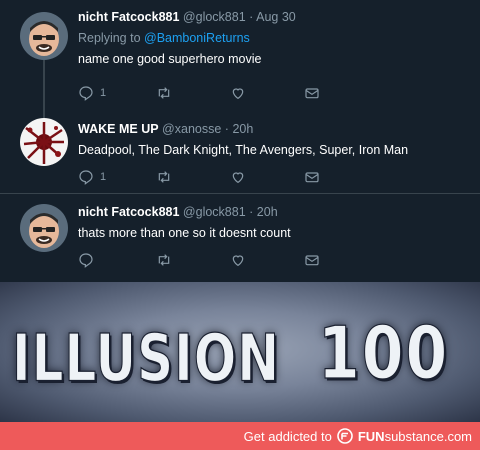 The height and width of the screenshot is (450, 480). Describe the element at coordinates (371, 436) in the screenshot. I see `footer-brand-fun: FUN` at that location.